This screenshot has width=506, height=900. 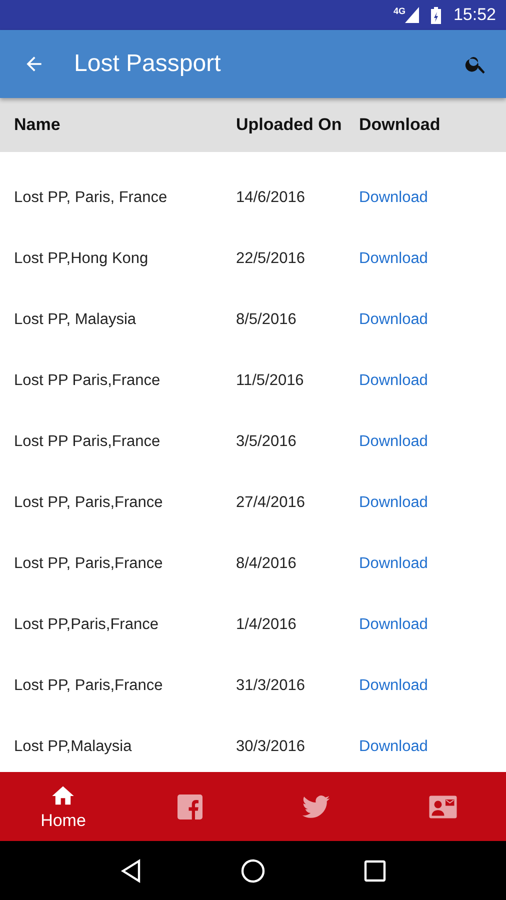 I want to click on back-nav-button, so click(x=131, y=870).